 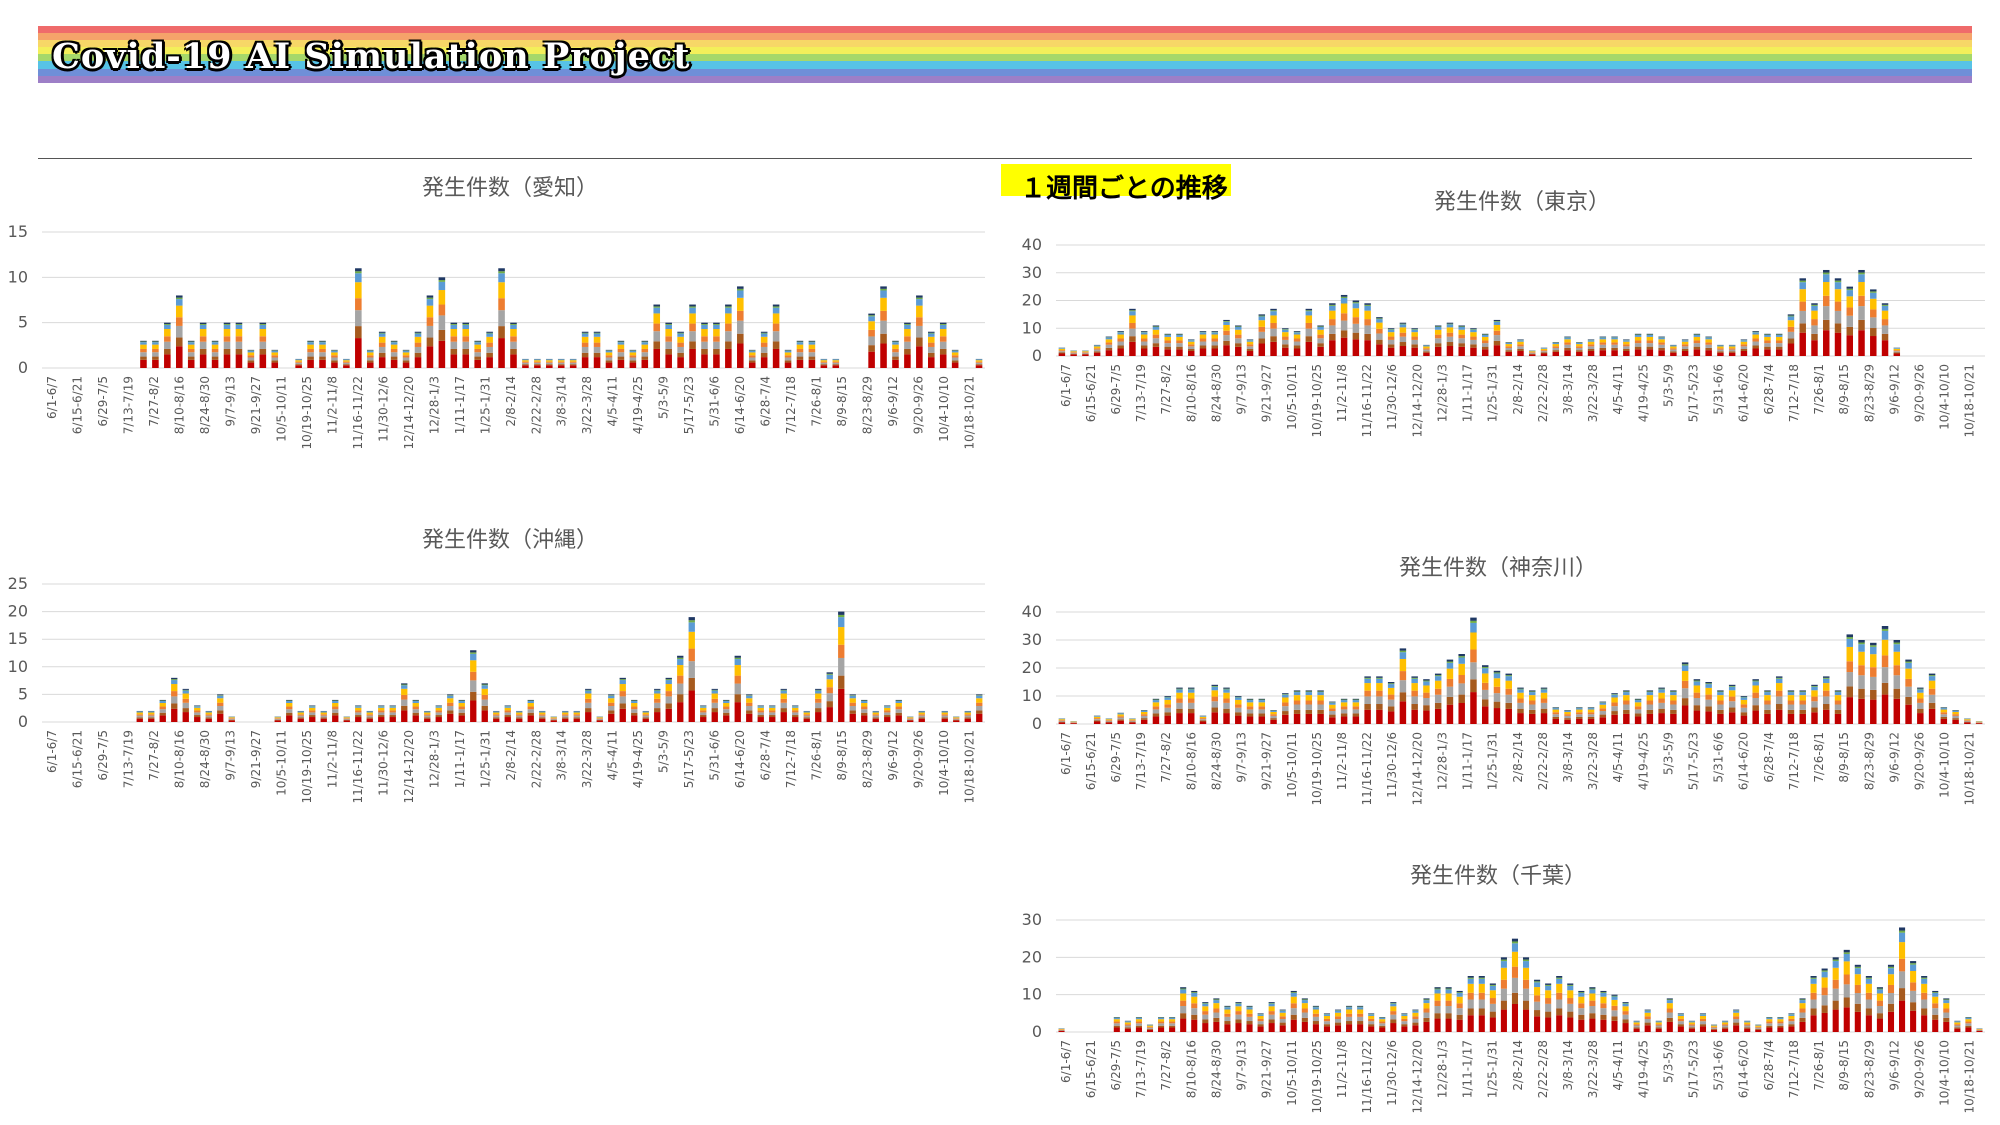 What do you see at coordinates (1919, 393) in the screenshot?
I see `x-tick-label: 9/20-9/26` at bounding box center [1919, 393].